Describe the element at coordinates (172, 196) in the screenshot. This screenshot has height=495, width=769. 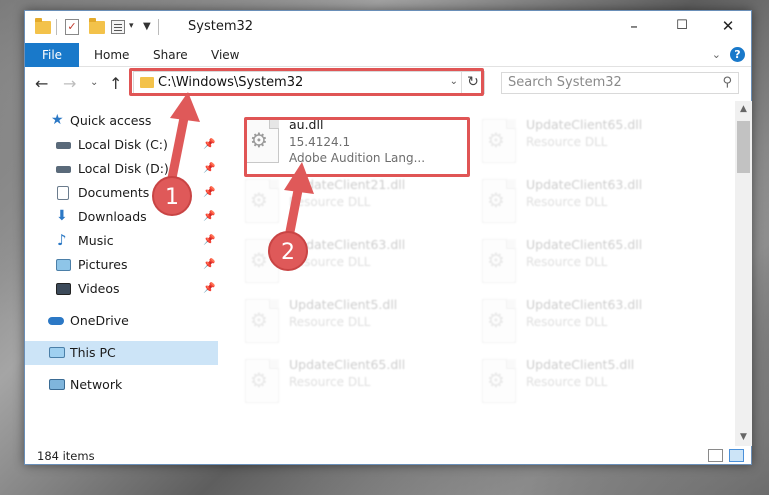
I see `callout-1: 1` at that location.